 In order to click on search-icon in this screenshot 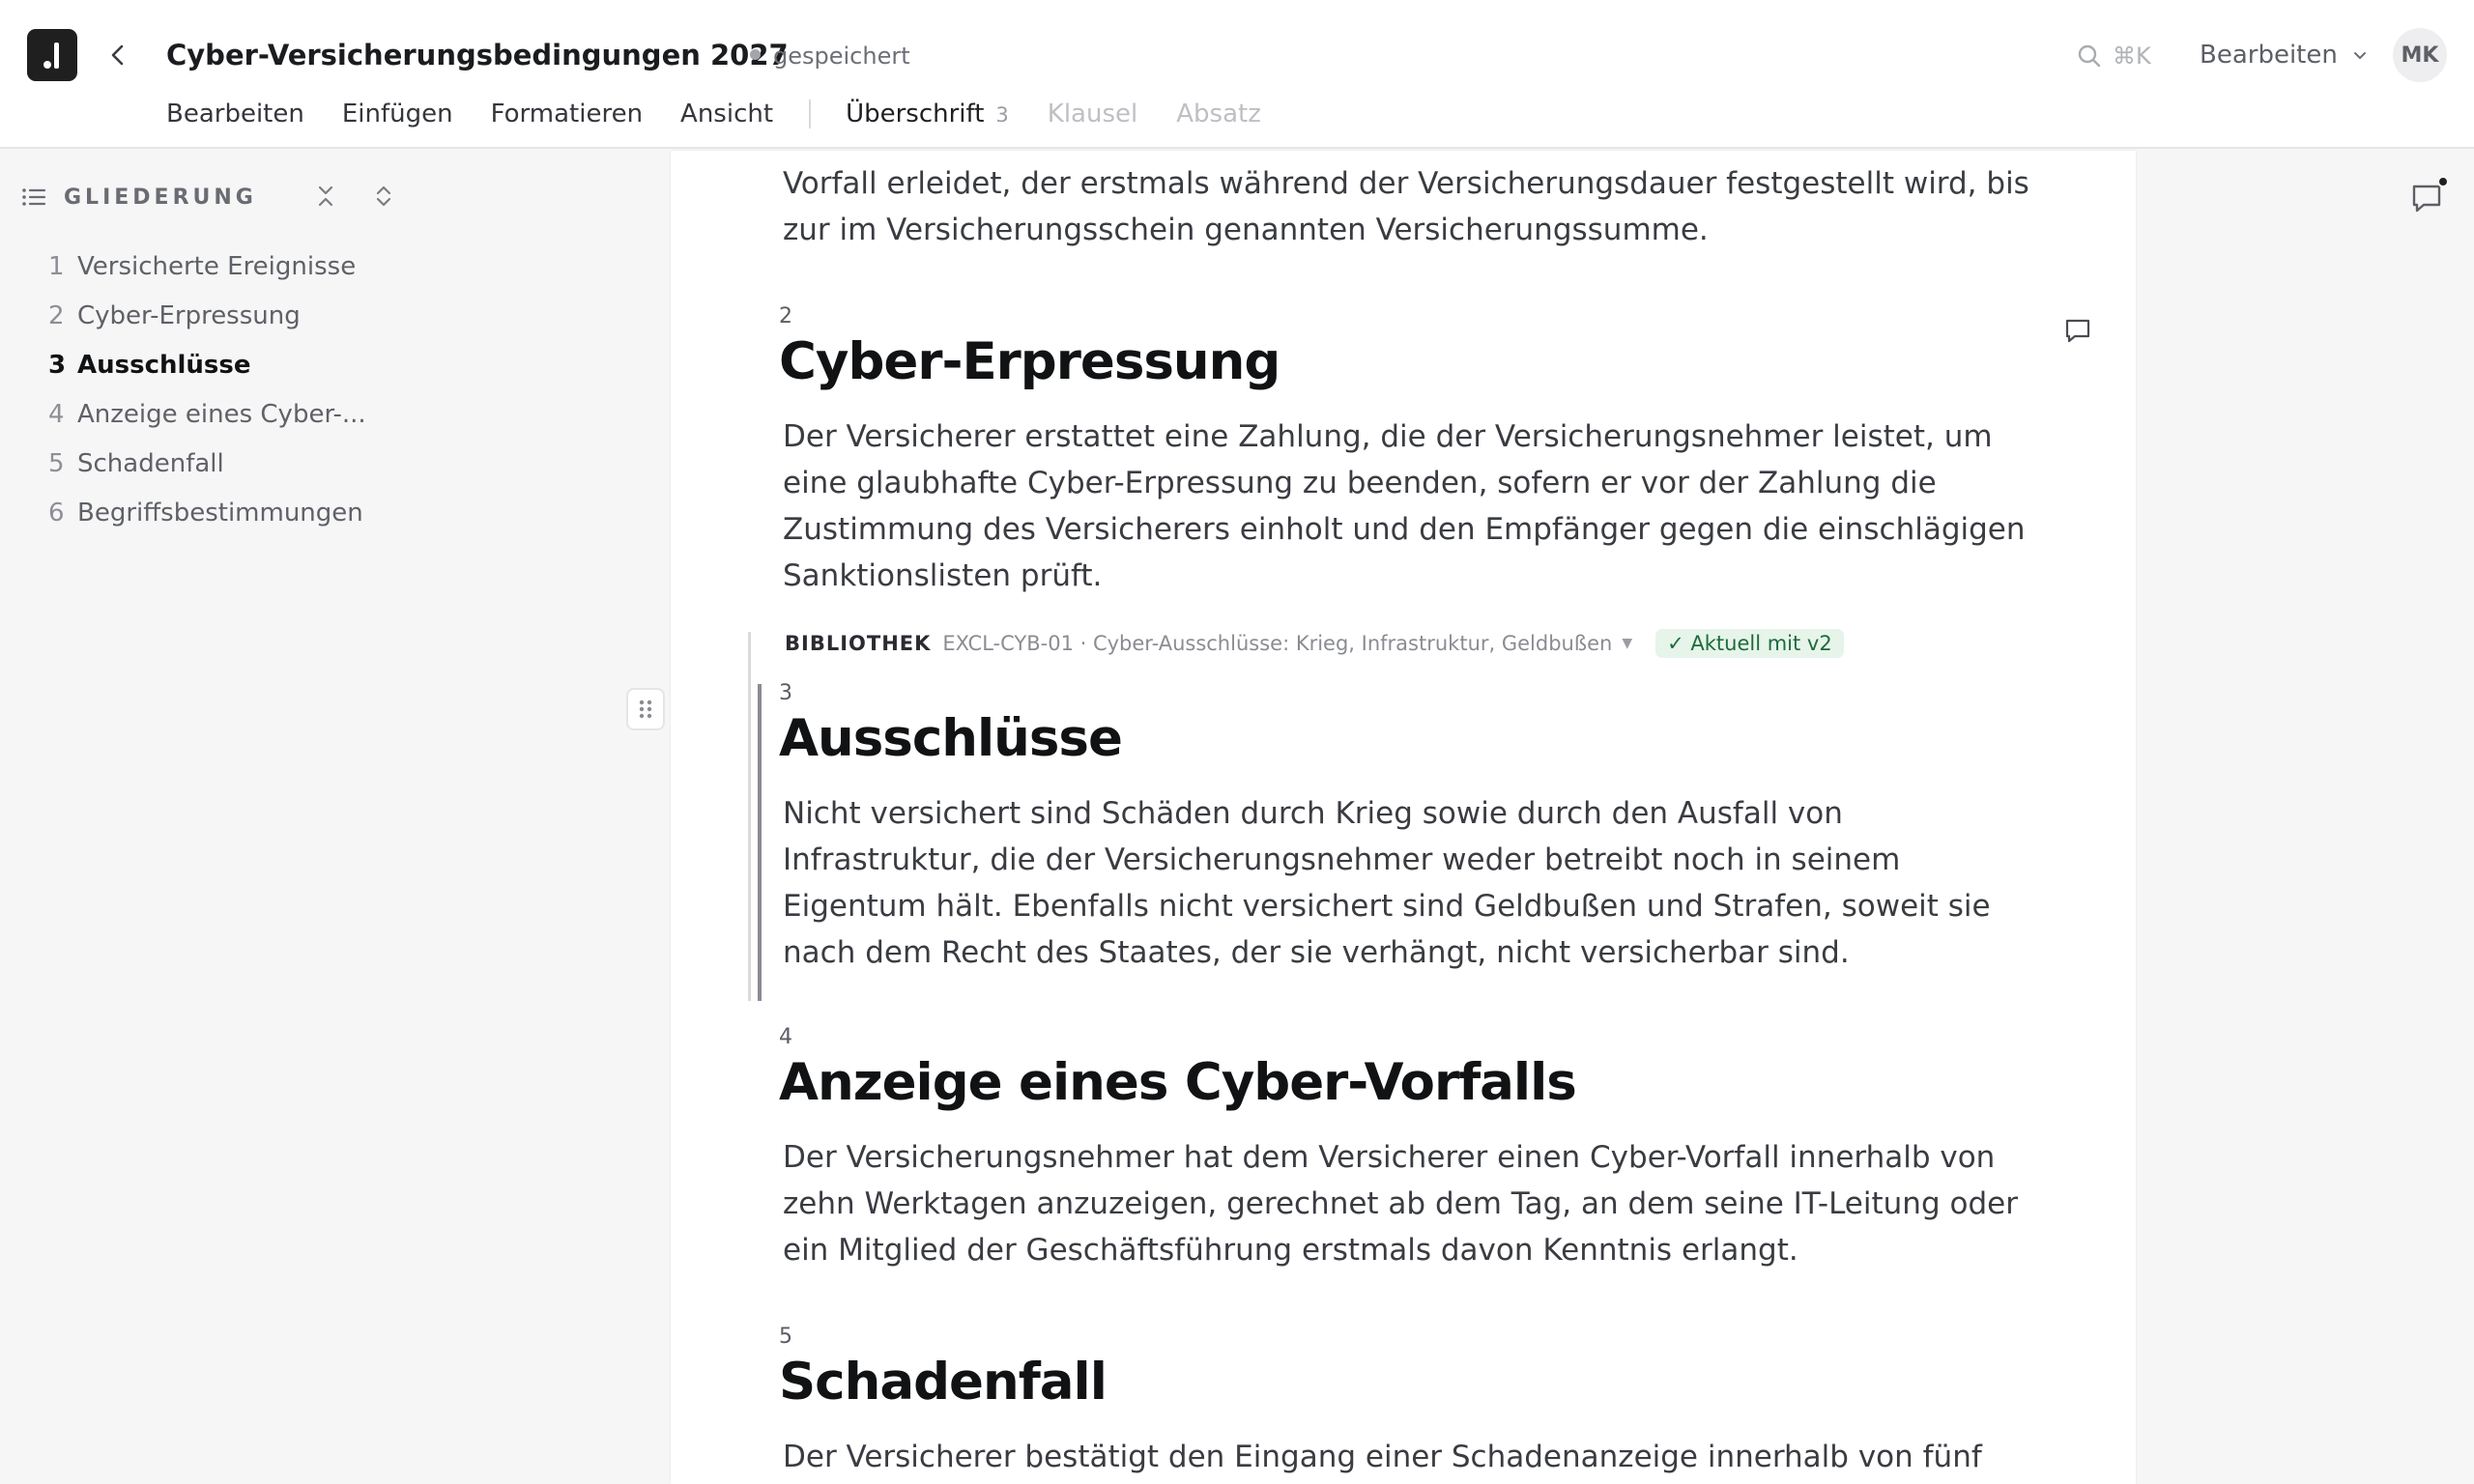, I will do `click(2089, 56)`.